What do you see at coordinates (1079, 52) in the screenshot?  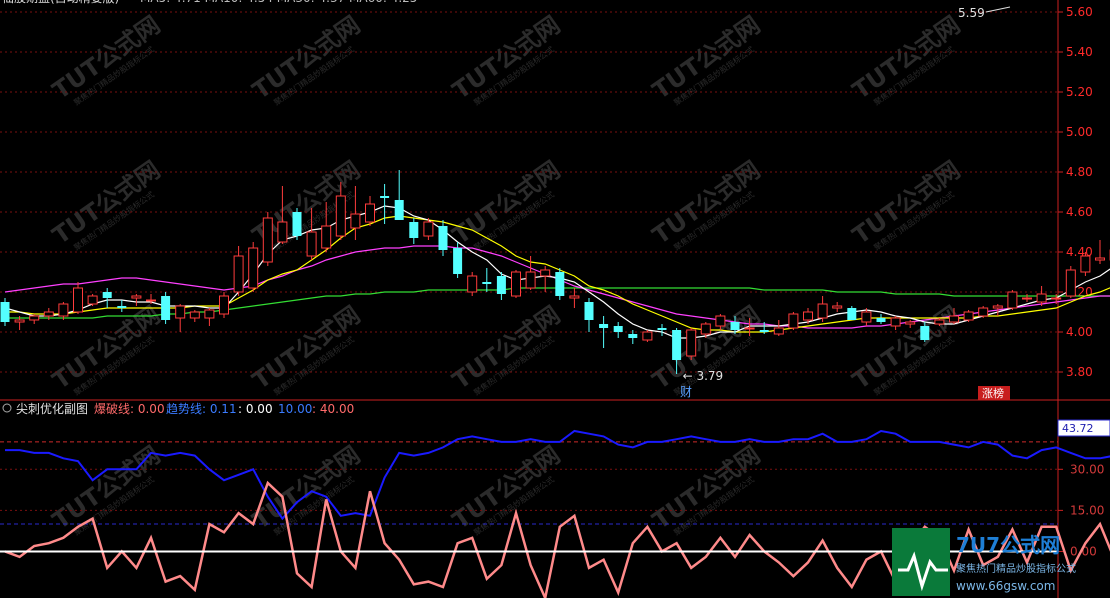 I see `price-tick-label: 5.40` at bounding box center [1079, 52].